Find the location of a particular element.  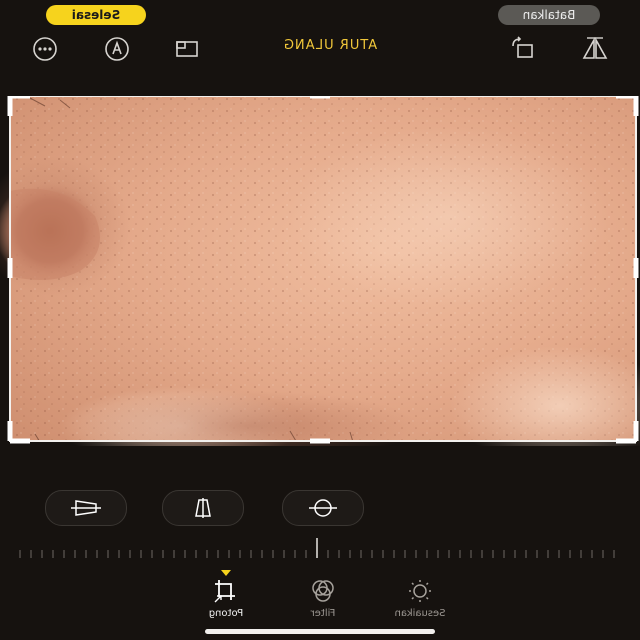

horizontal-perspective-icon is located at coordinates (86, 508).